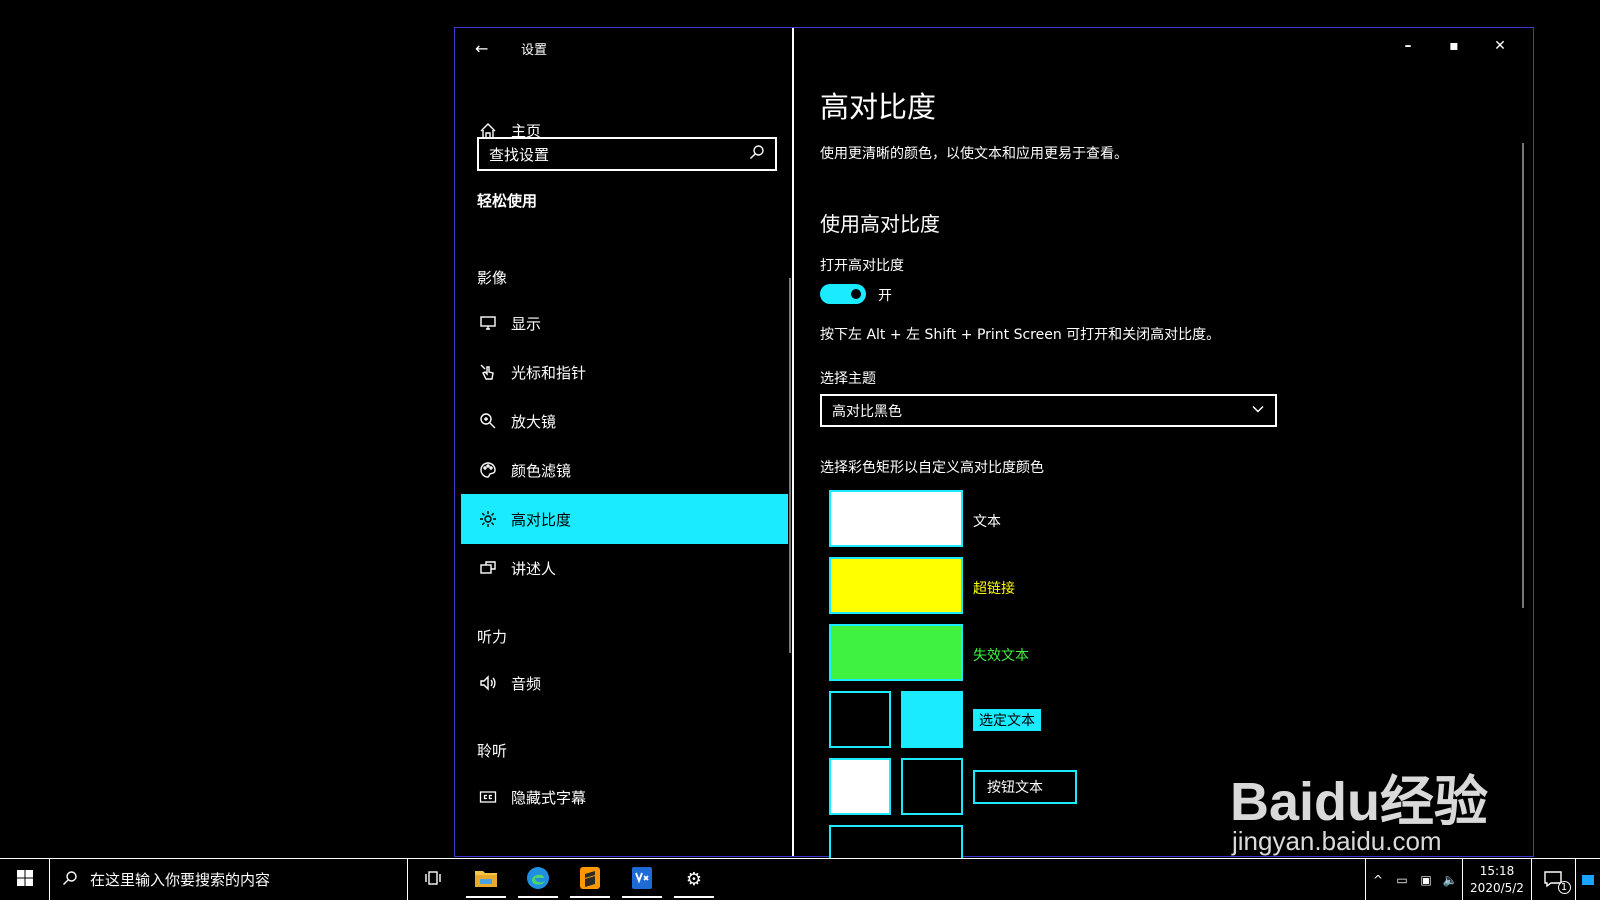  Describe the element at coordinates (624, 797) in the screenshot. I see `sidebar-item-captions: 隐藏式字幕` at that location.